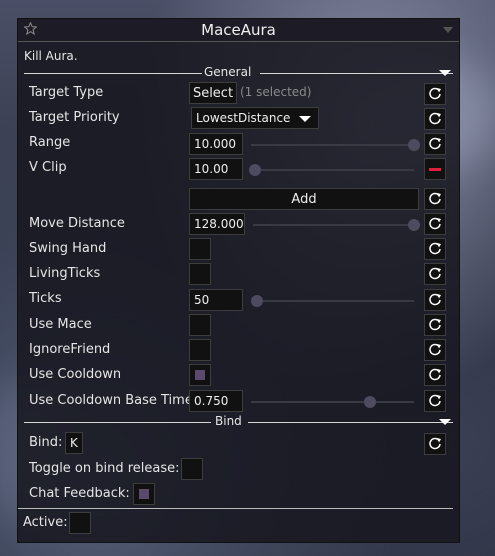 The width and height of the screenshot is (495, 556). I want to click on active-label: Active:, so click(45, 522).